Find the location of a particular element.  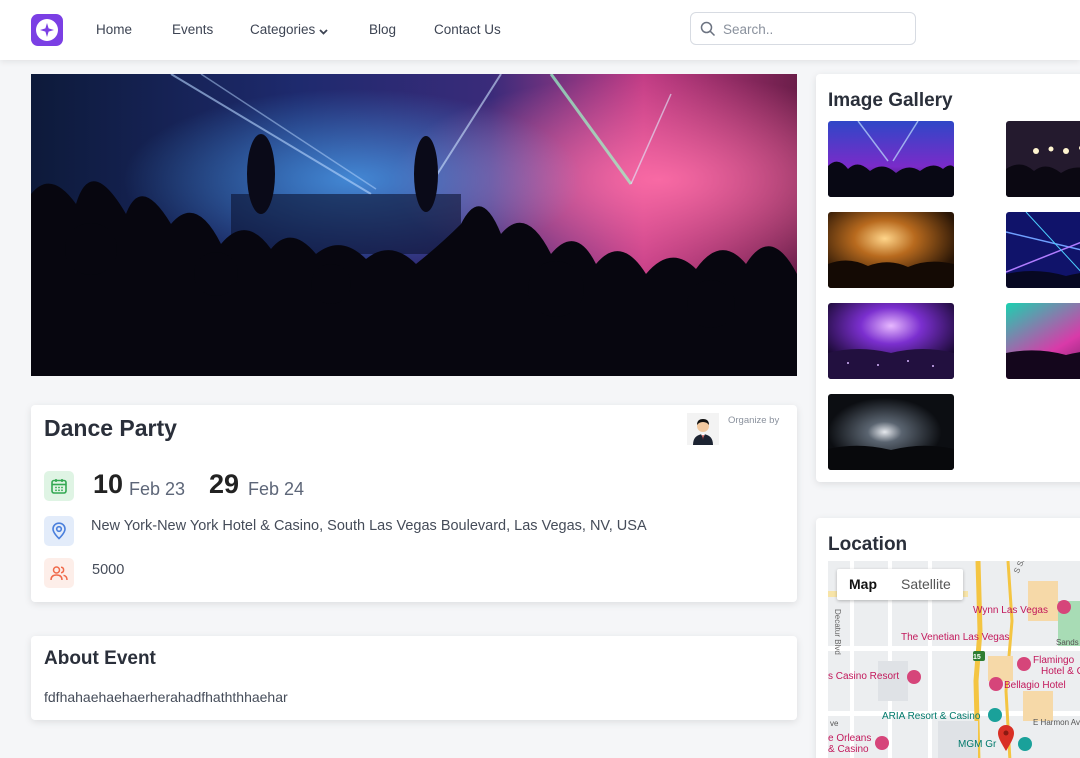

map-label: E Harmon Ave is located at coordinates (1056, 722).